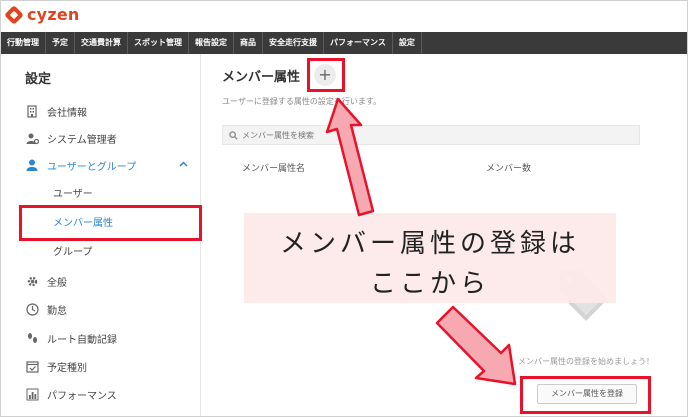  What do you see at coordinates (82, 396) in the screenshot?
I see `sidebar-item-label: パフォーマンス` at bounding box center [82, 396].